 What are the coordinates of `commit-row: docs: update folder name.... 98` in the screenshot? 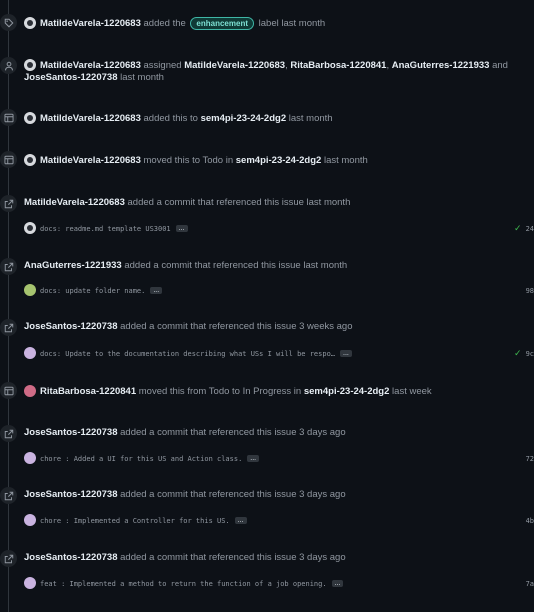 It's located at (279, 290).